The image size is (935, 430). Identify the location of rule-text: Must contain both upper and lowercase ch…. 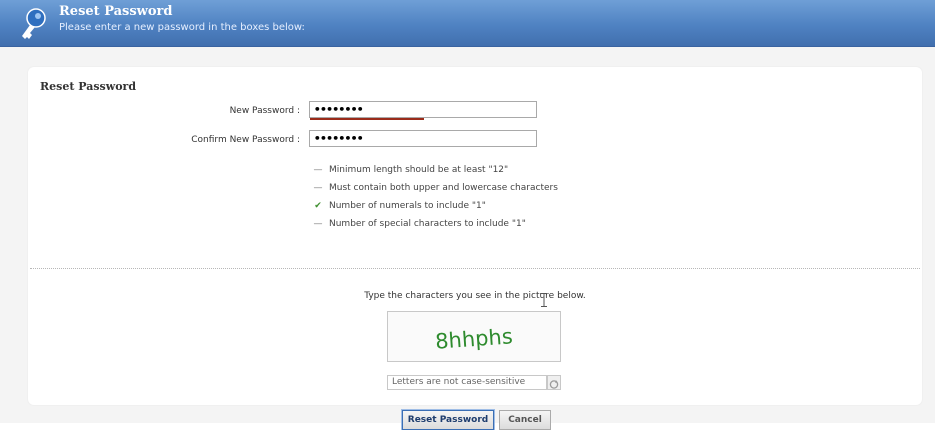
(443, 188).